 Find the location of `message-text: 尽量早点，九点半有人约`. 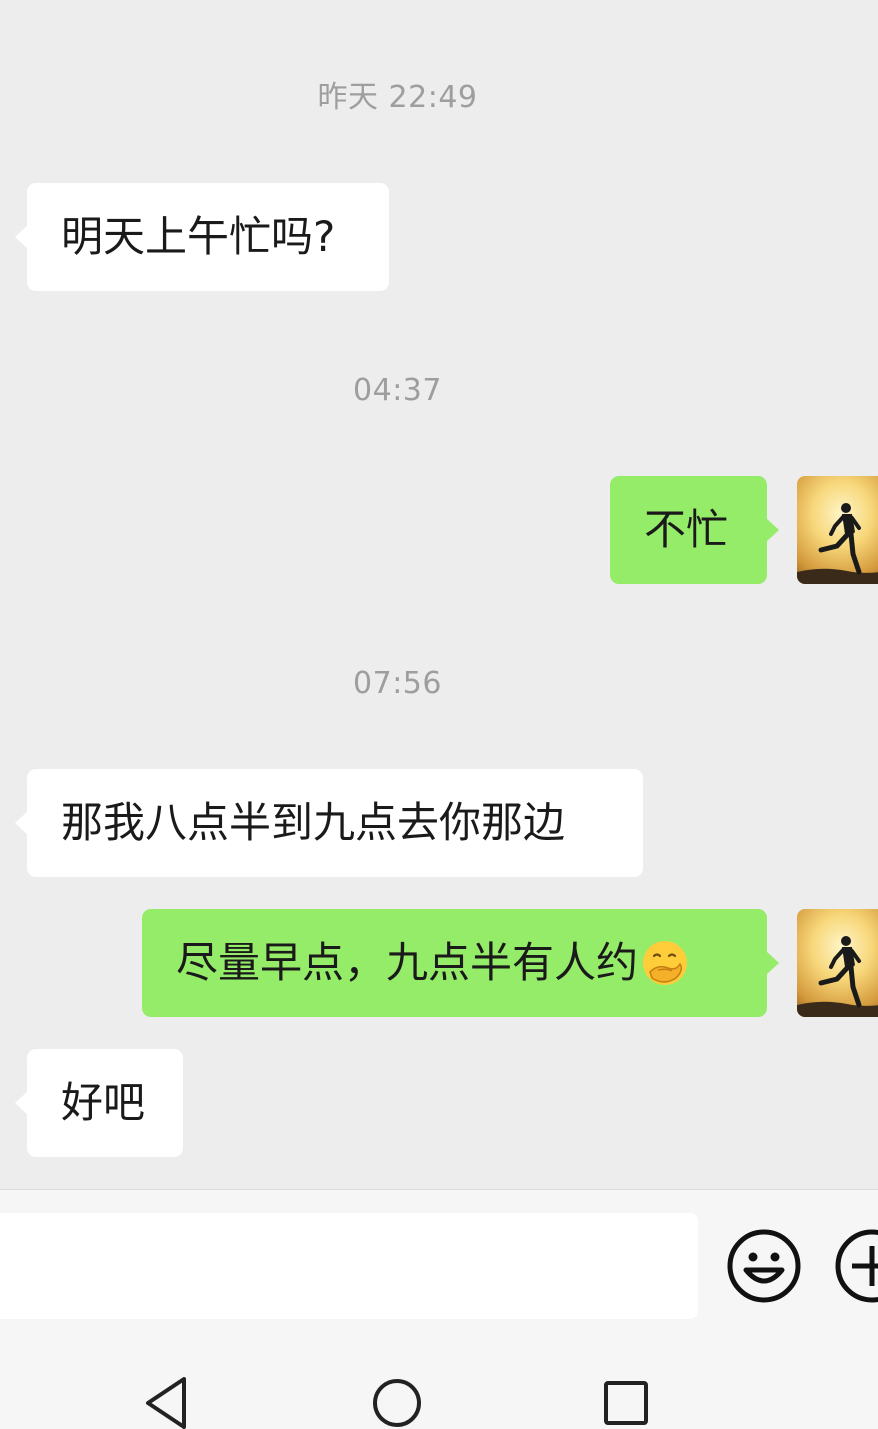

message-text: 尽量早点，九点半有人约 is located at coordinates (407, 962).